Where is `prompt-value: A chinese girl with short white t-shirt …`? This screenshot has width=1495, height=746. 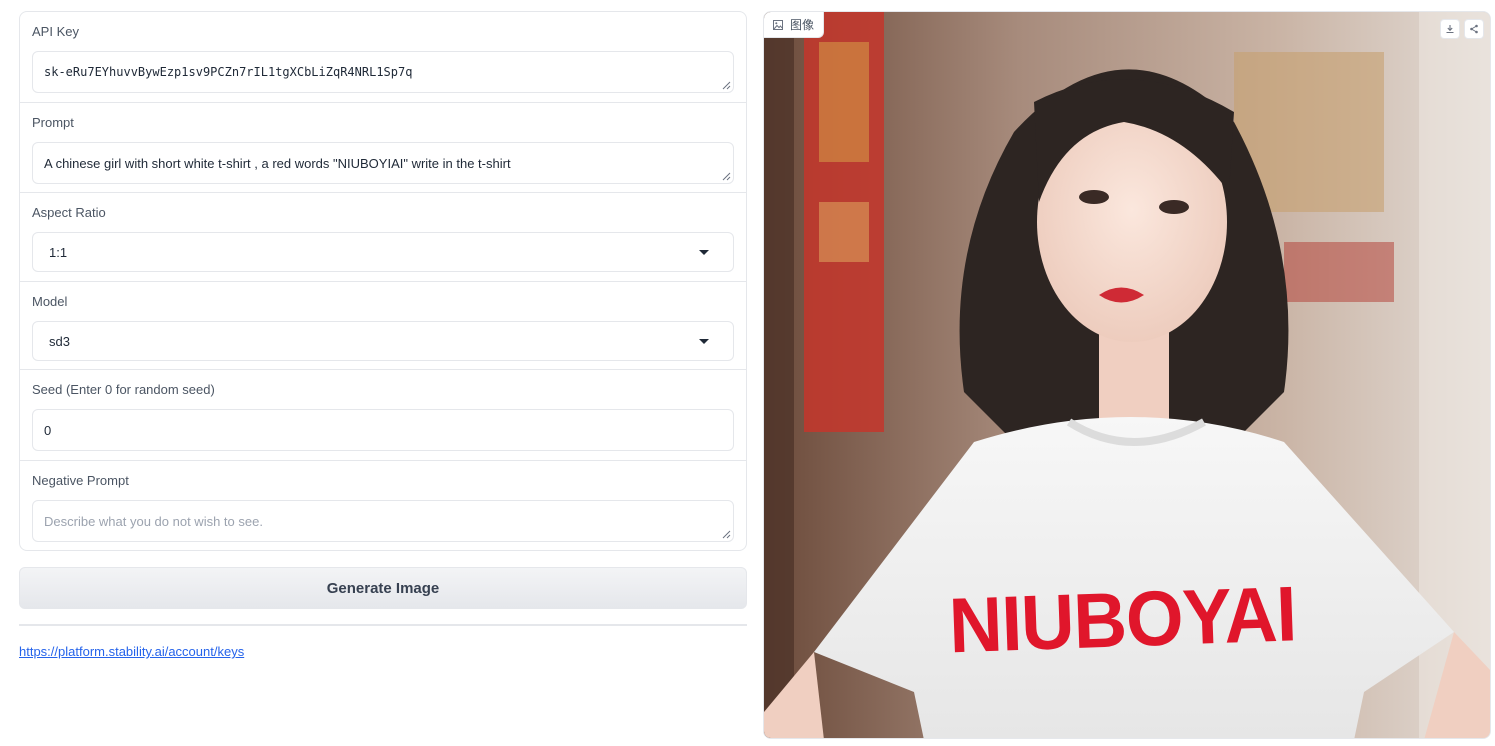
prompt-value: A chinese girl with short white t-shirt … is located at coordinates (277, 163).